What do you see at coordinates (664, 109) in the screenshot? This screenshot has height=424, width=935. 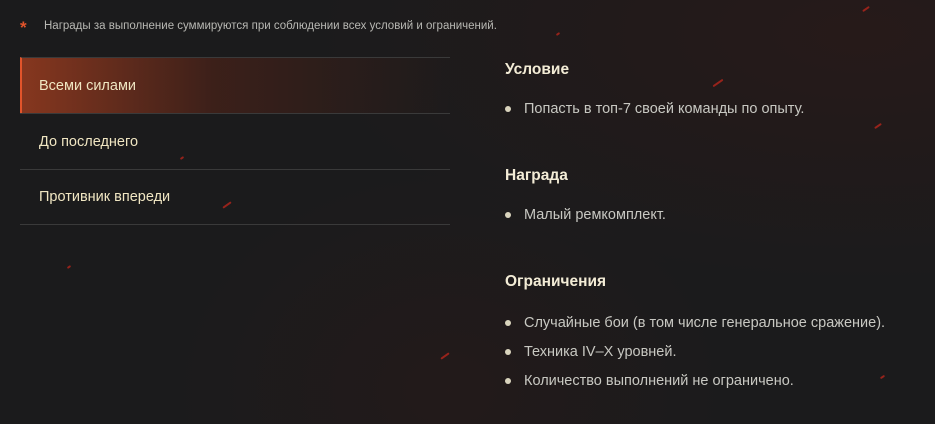 I see `list-item-text: Попасть в топ-7 своей команды по опыту.` at bounding box center [664, 109].